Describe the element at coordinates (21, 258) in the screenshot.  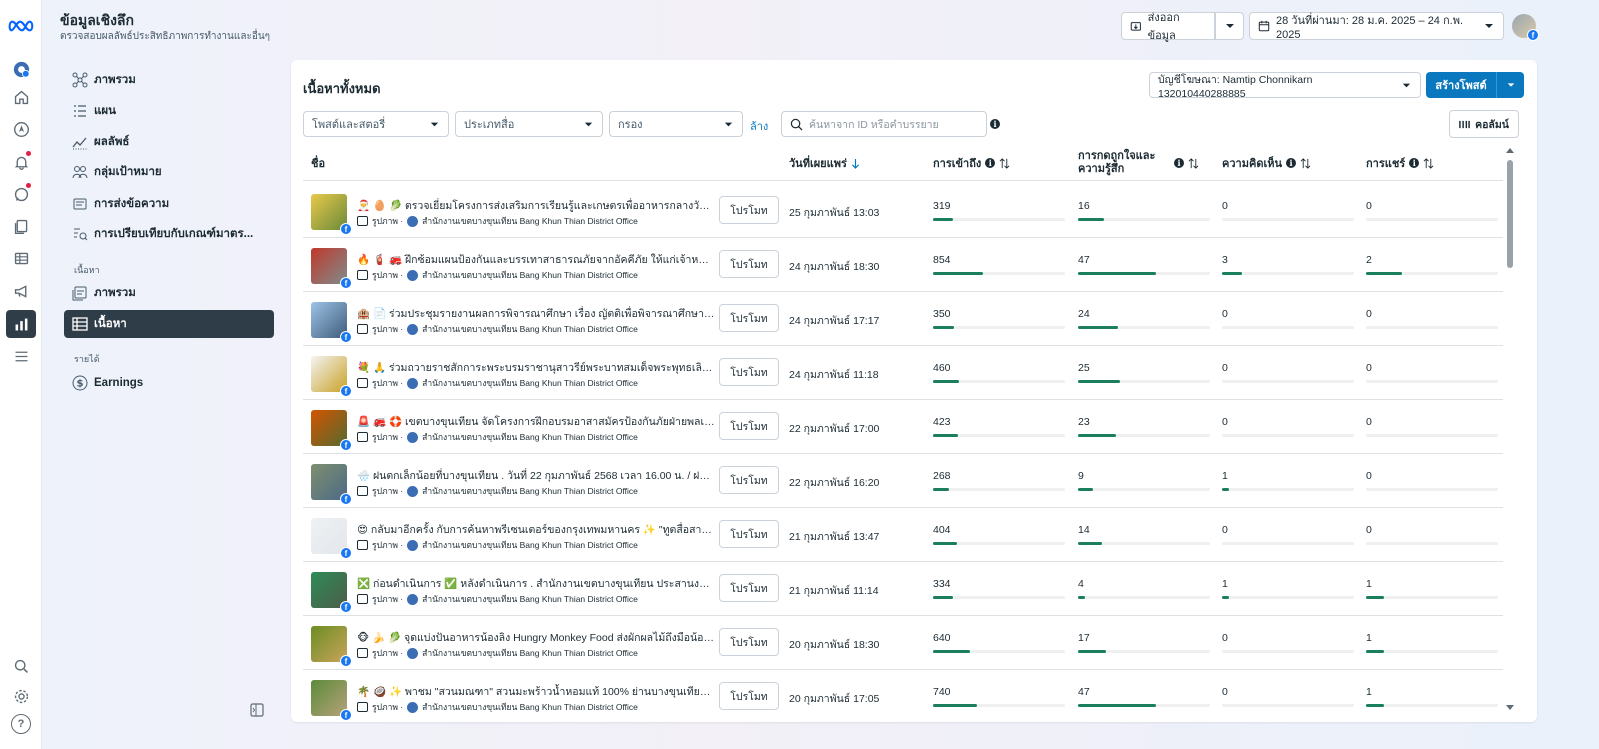
I see `table-icon` at that location.